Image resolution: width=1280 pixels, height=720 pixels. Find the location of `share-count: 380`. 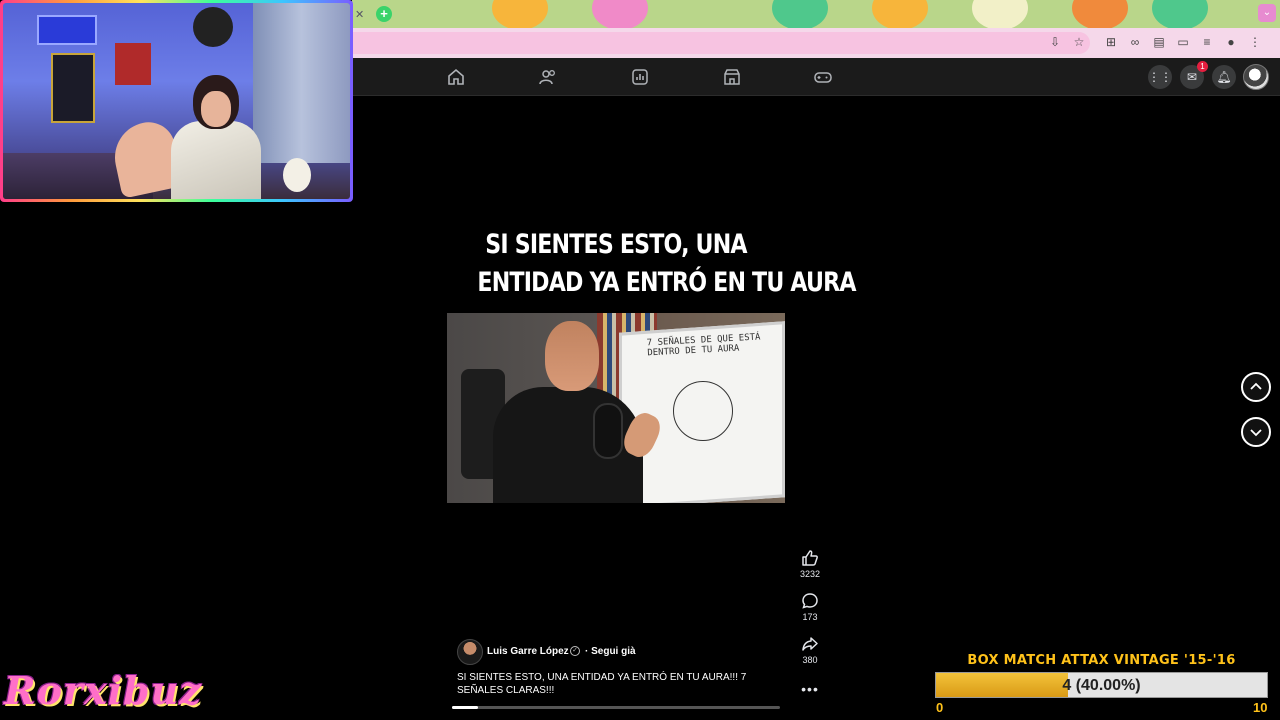

share-count: 380 is located at coordinates (810, 660).